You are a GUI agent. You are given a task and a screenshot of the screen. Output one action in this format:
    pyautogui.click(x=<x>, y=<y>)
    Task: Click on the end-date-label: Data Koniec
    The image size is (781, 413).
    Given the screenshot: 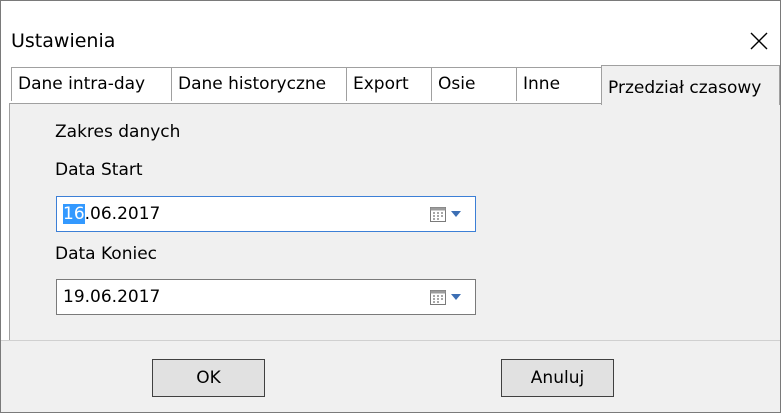 What is the action you would take?
    pyautogui.click(x=106, y=254)
    